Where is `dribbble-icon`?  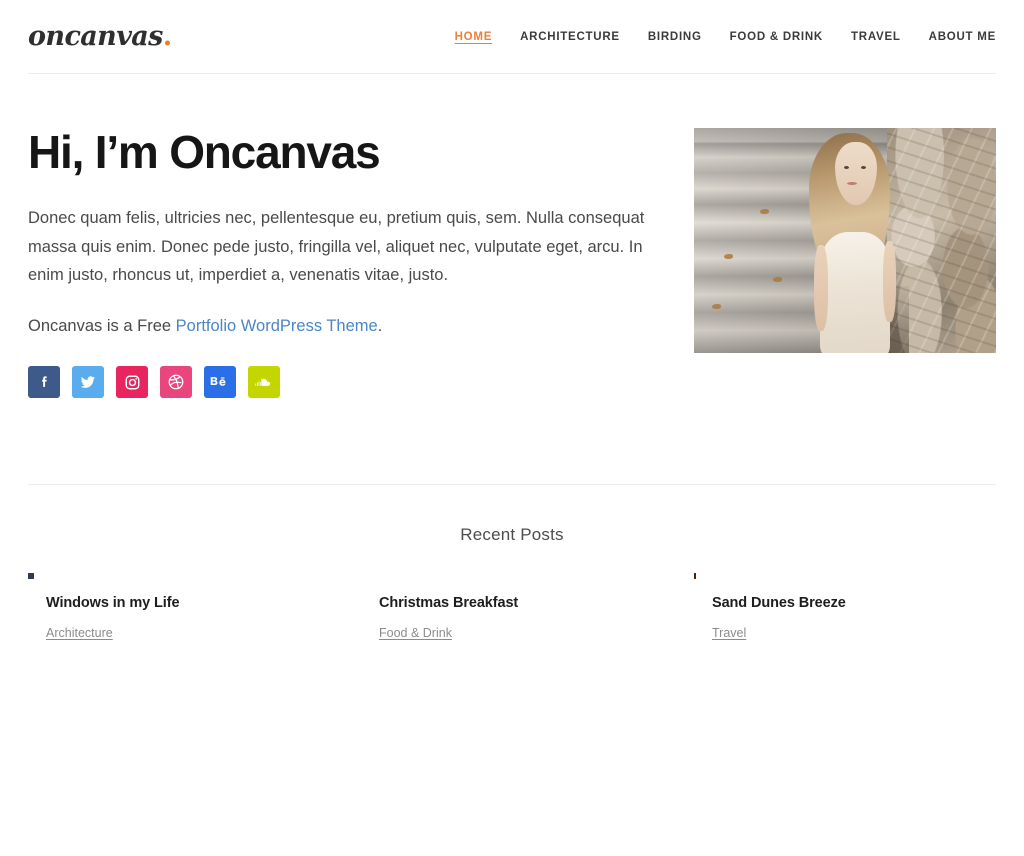 dribbble-icon is located at coordinates (176, 382).